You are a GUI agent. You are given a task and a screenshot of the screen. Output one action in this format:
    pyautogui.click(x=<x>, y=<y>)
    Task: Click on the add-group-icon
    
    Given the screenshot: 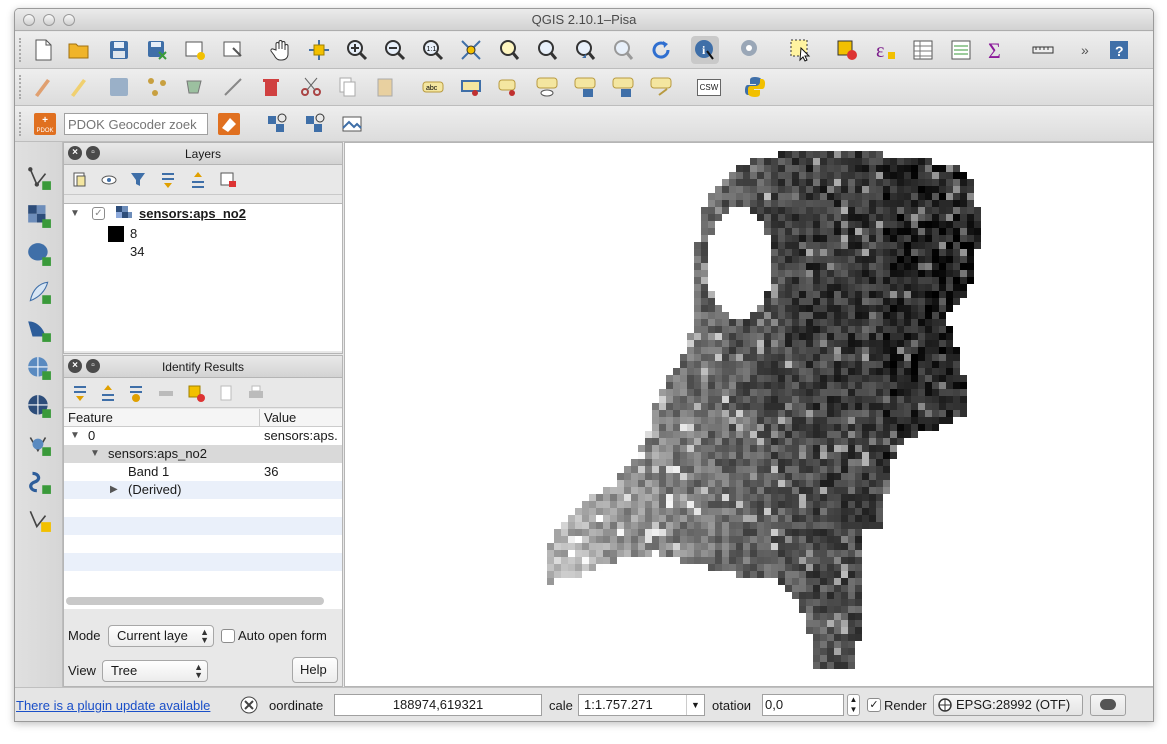 What is the action you would take?
    pyautogui.click(x=80, y=180)
    